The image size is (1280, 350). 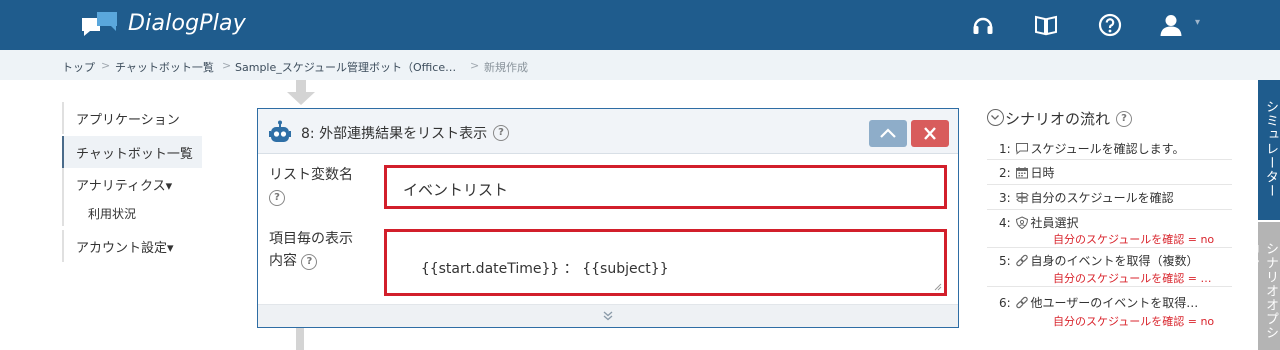 I want to click on close-icon, so click(x=930, y=133).